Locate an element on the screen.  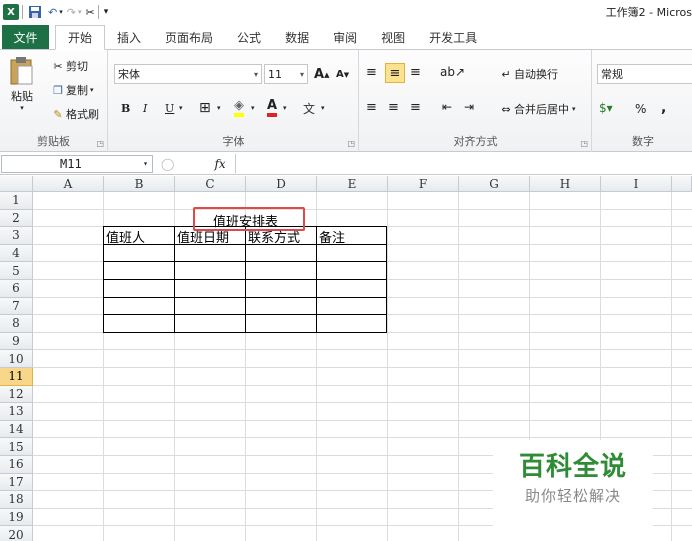
row-header: 4 is located at coordinates (16, 253).